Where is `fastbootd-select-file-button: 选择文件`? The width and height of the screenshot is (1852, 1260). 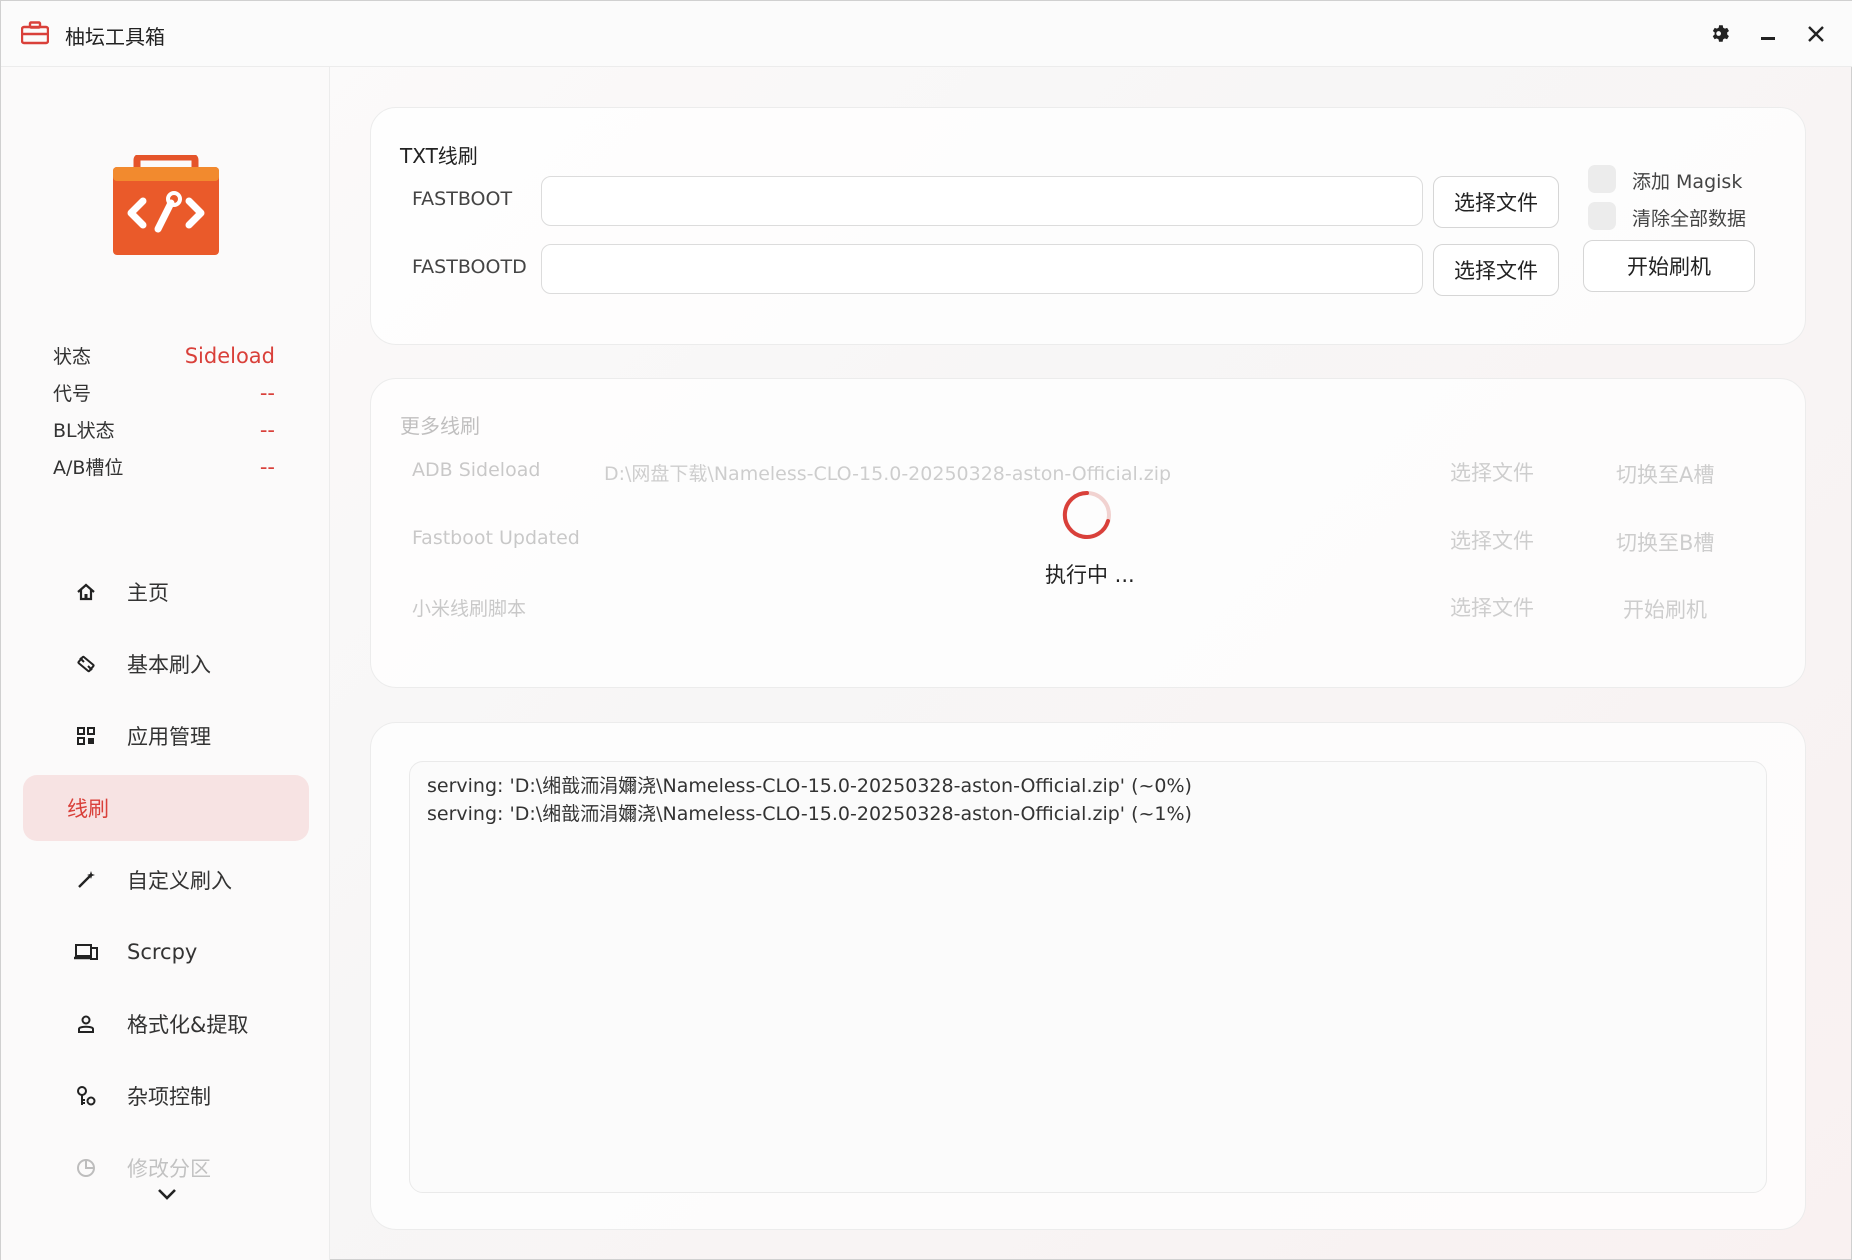 fastbootd-select-file-button: 选择文件 is located at coordinates (1496, 270).